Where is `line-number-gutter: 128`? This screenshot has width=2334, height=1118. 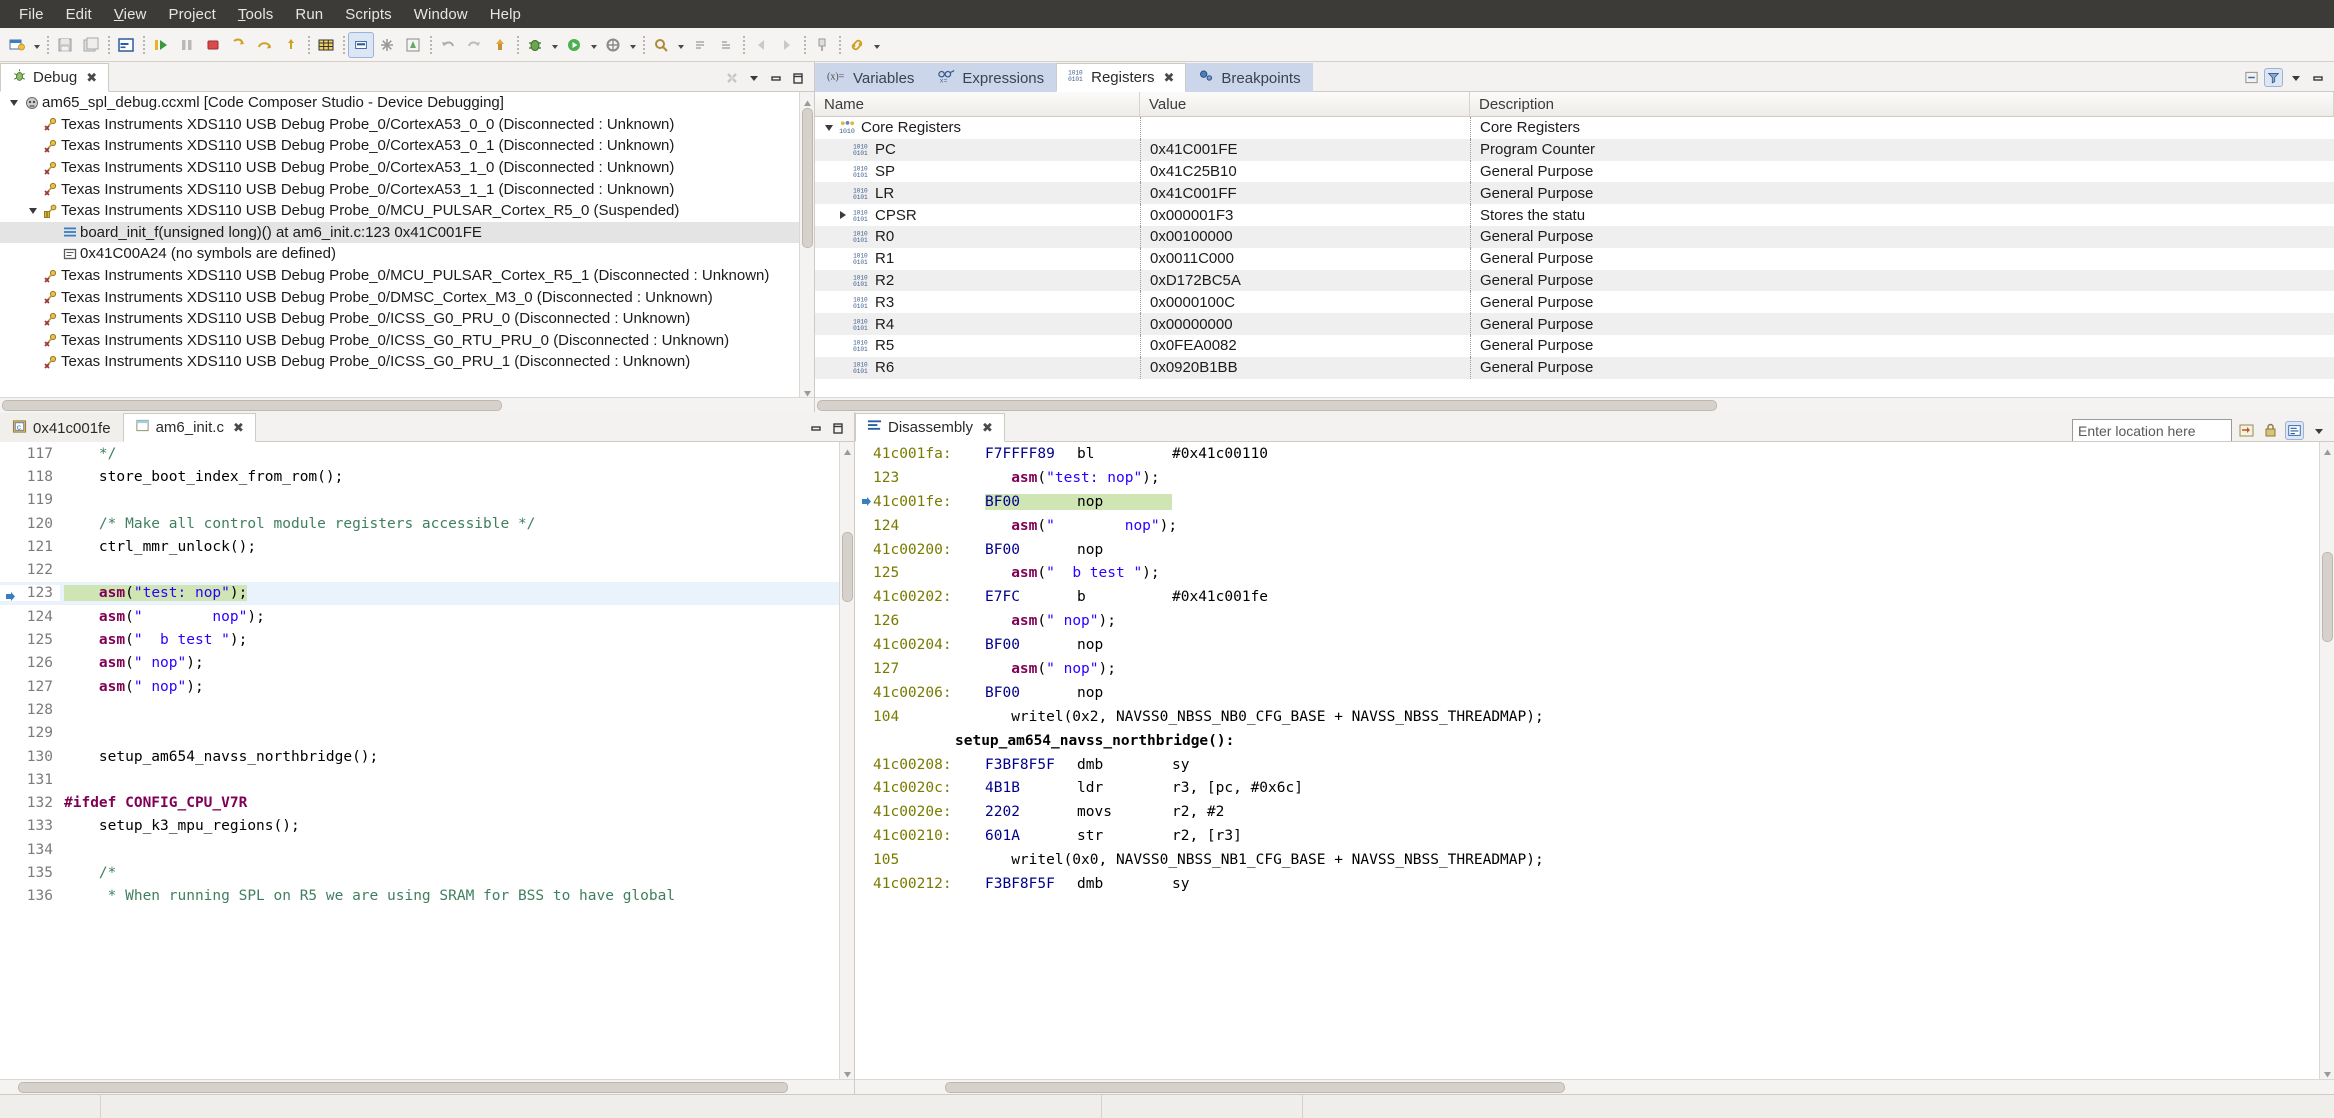 line-number-gutter: 128 is located at coordinates (30, 709).